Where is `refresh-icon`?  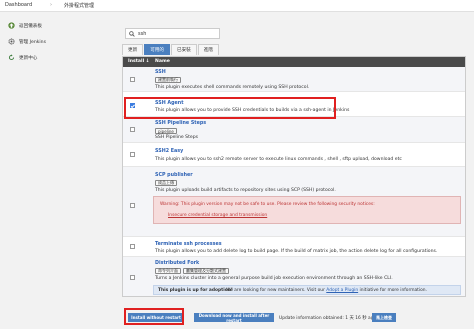 refresh-icon is located at coordinates (11, 57).